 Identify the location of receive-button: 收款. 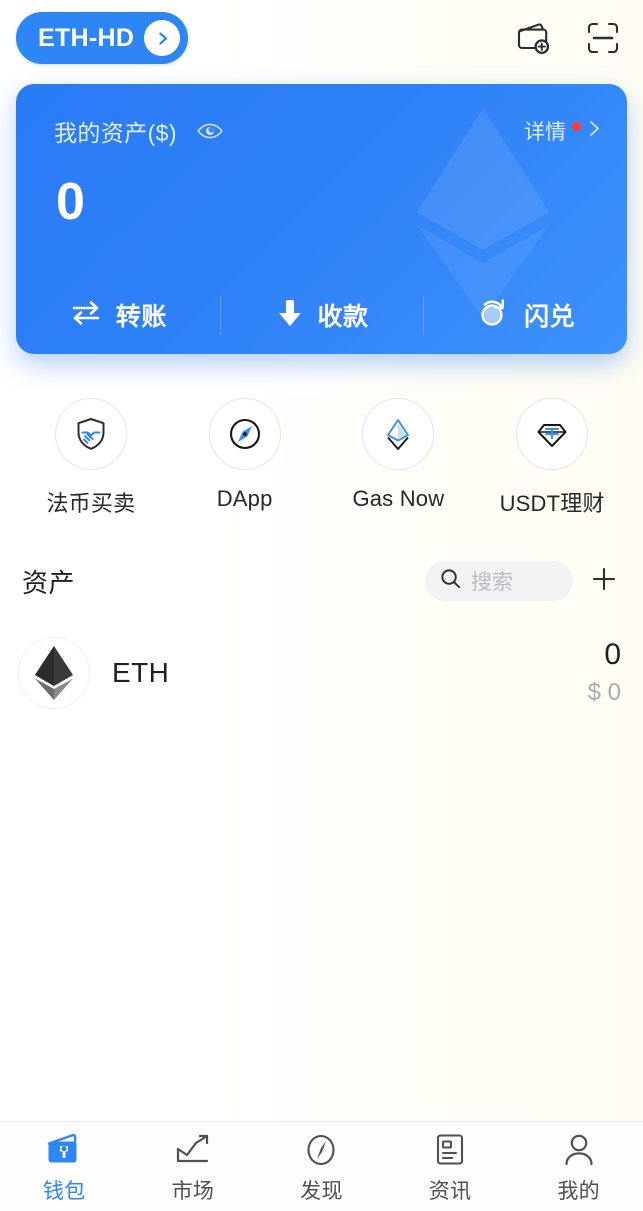
(321, 315).